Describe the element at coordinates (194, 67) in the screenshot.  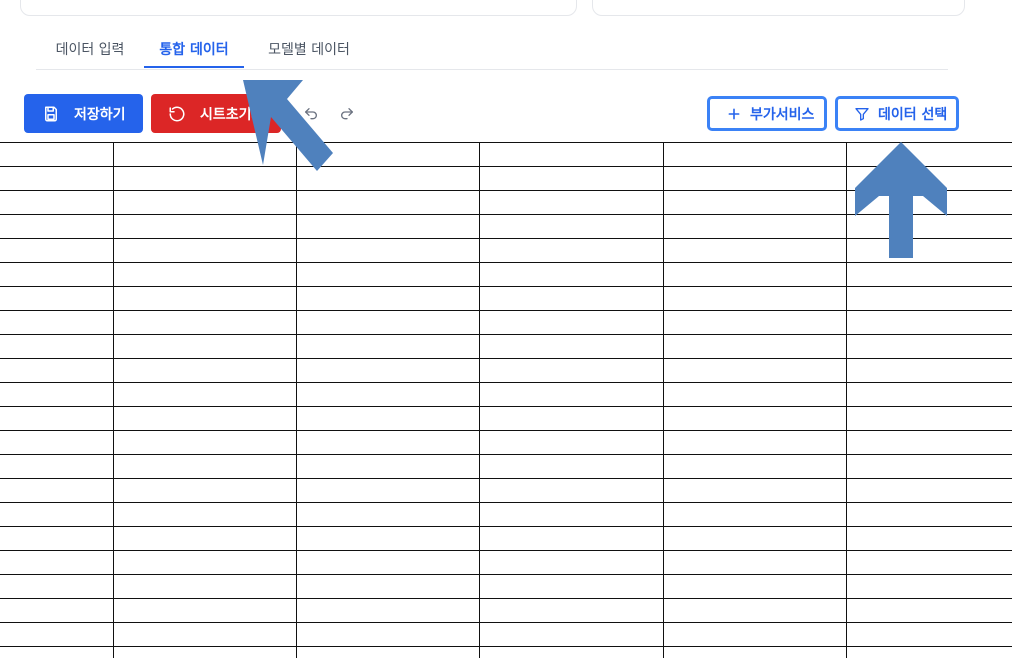
I see `active-tab-indicator` at that location.